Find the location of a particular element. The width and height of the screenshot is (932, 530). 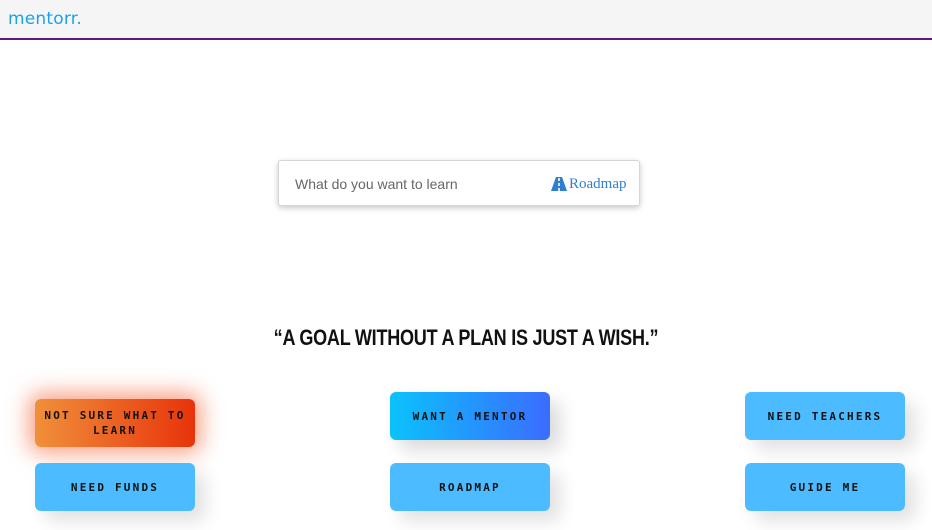

guide-me-button: GUIDE ME is located at coordinates (825, 487).